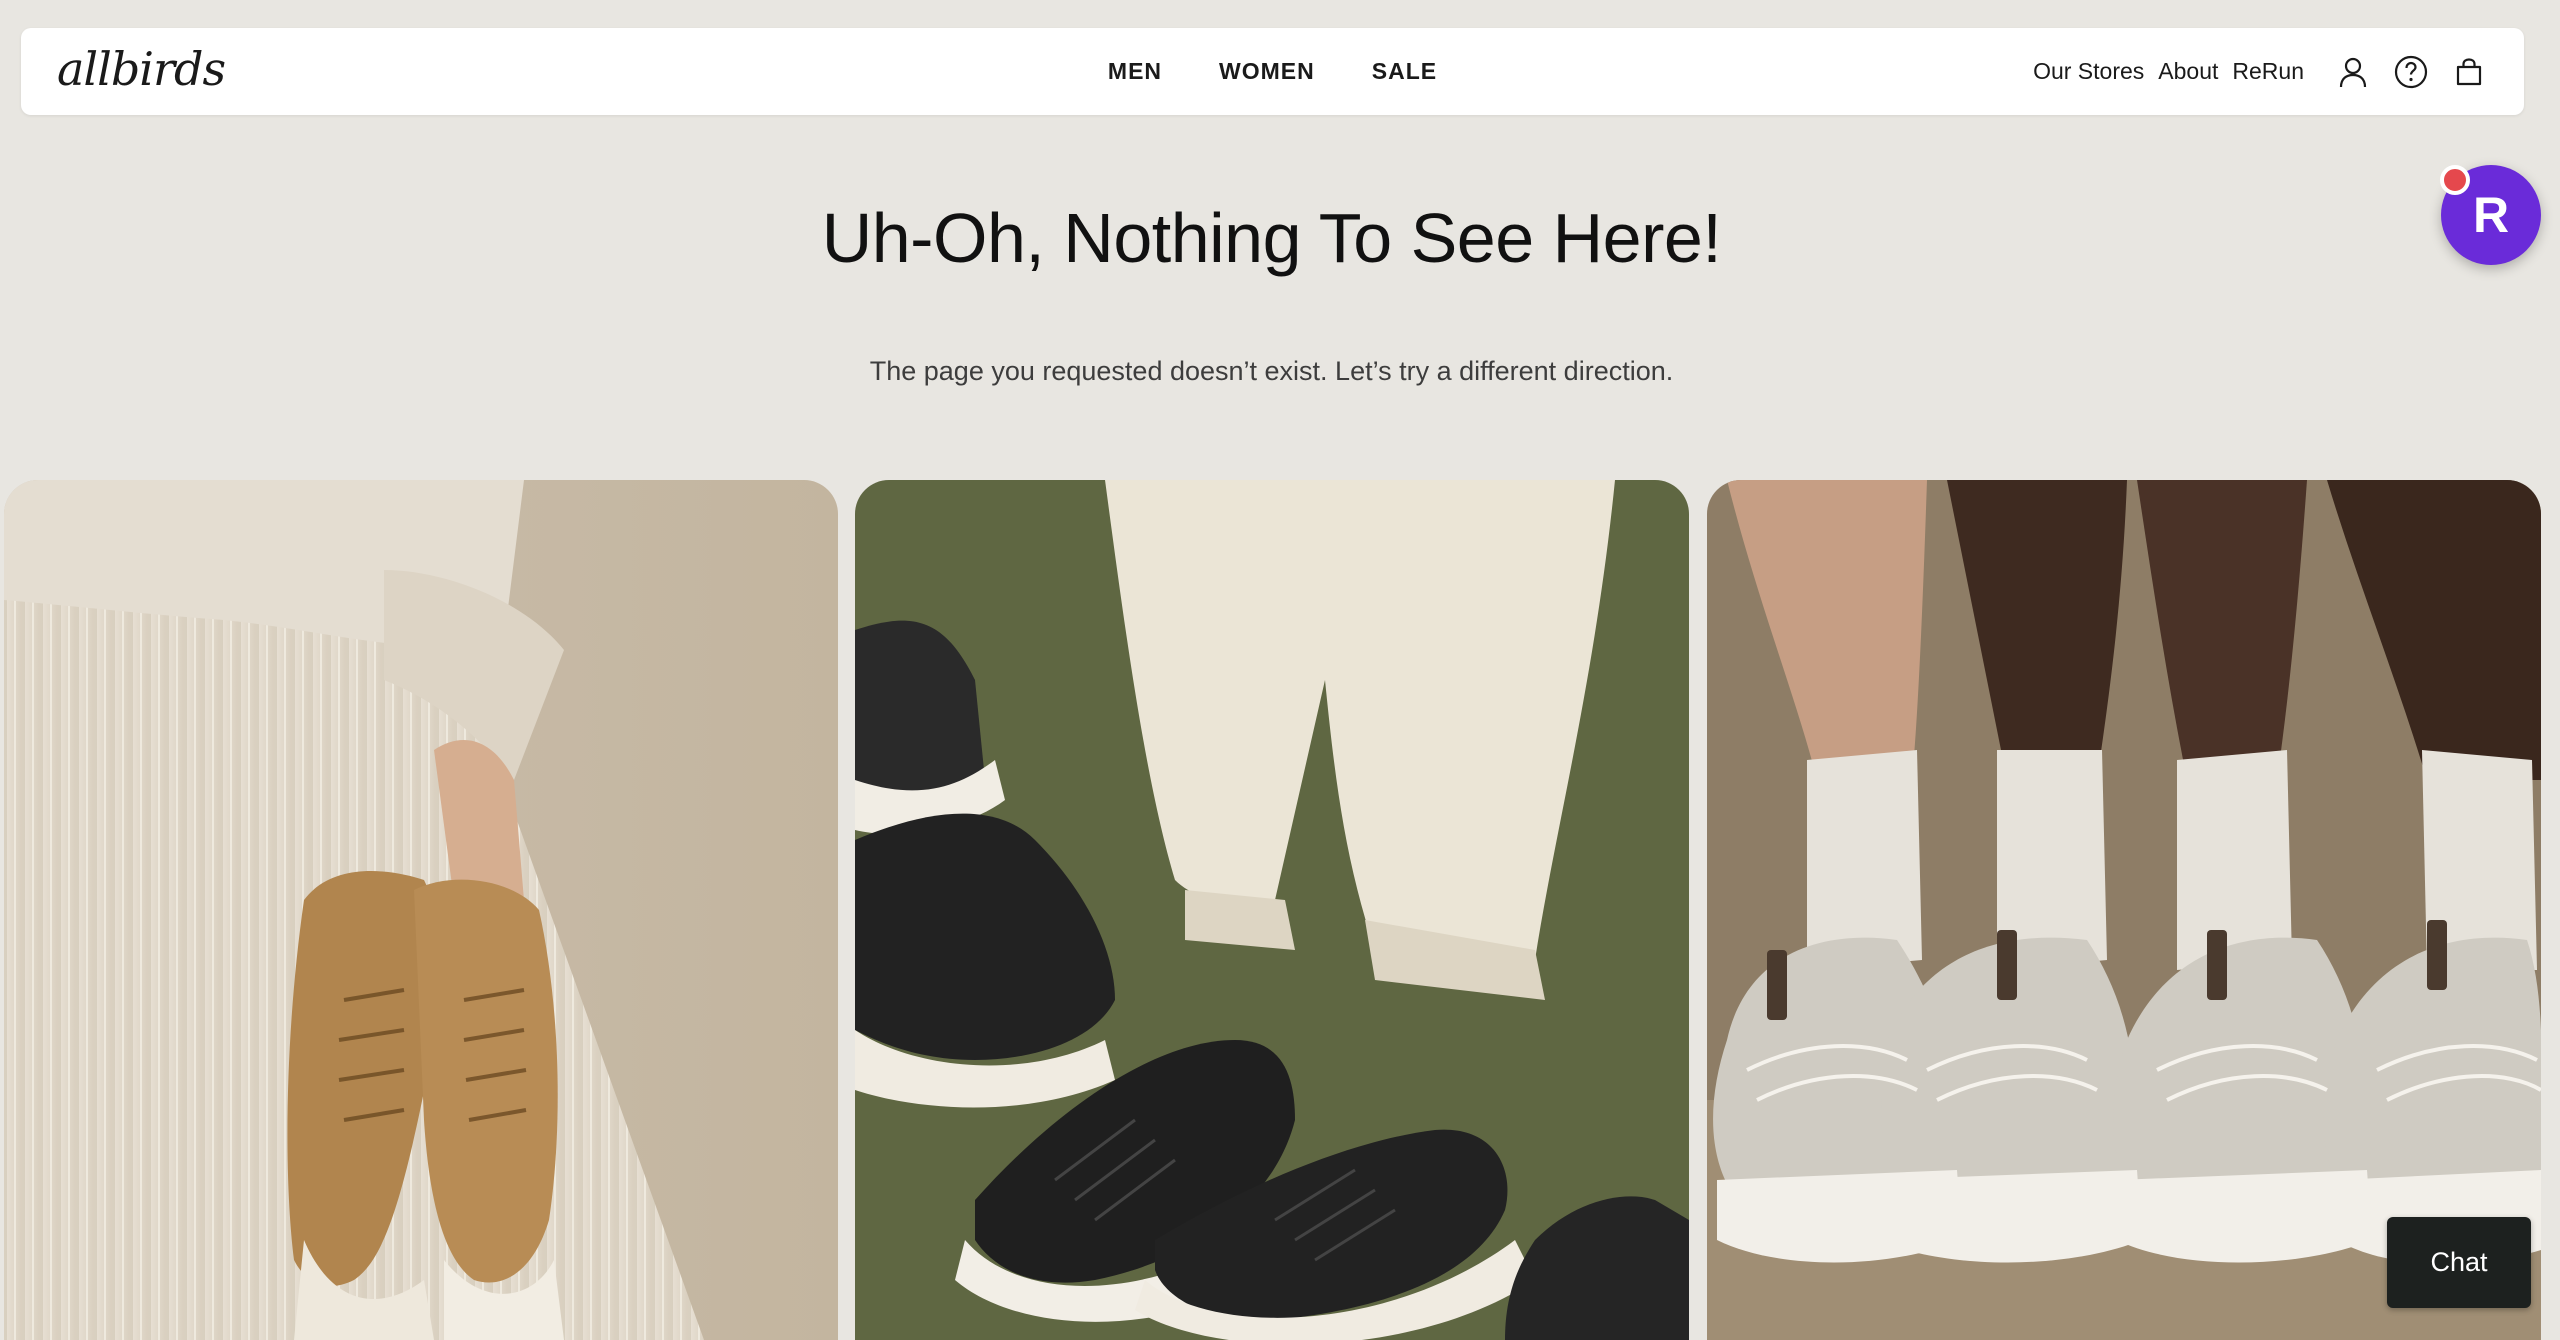 The image size is (2560, 1340). I want to click on rerun-badge-letter: R, so click(2491, 215).